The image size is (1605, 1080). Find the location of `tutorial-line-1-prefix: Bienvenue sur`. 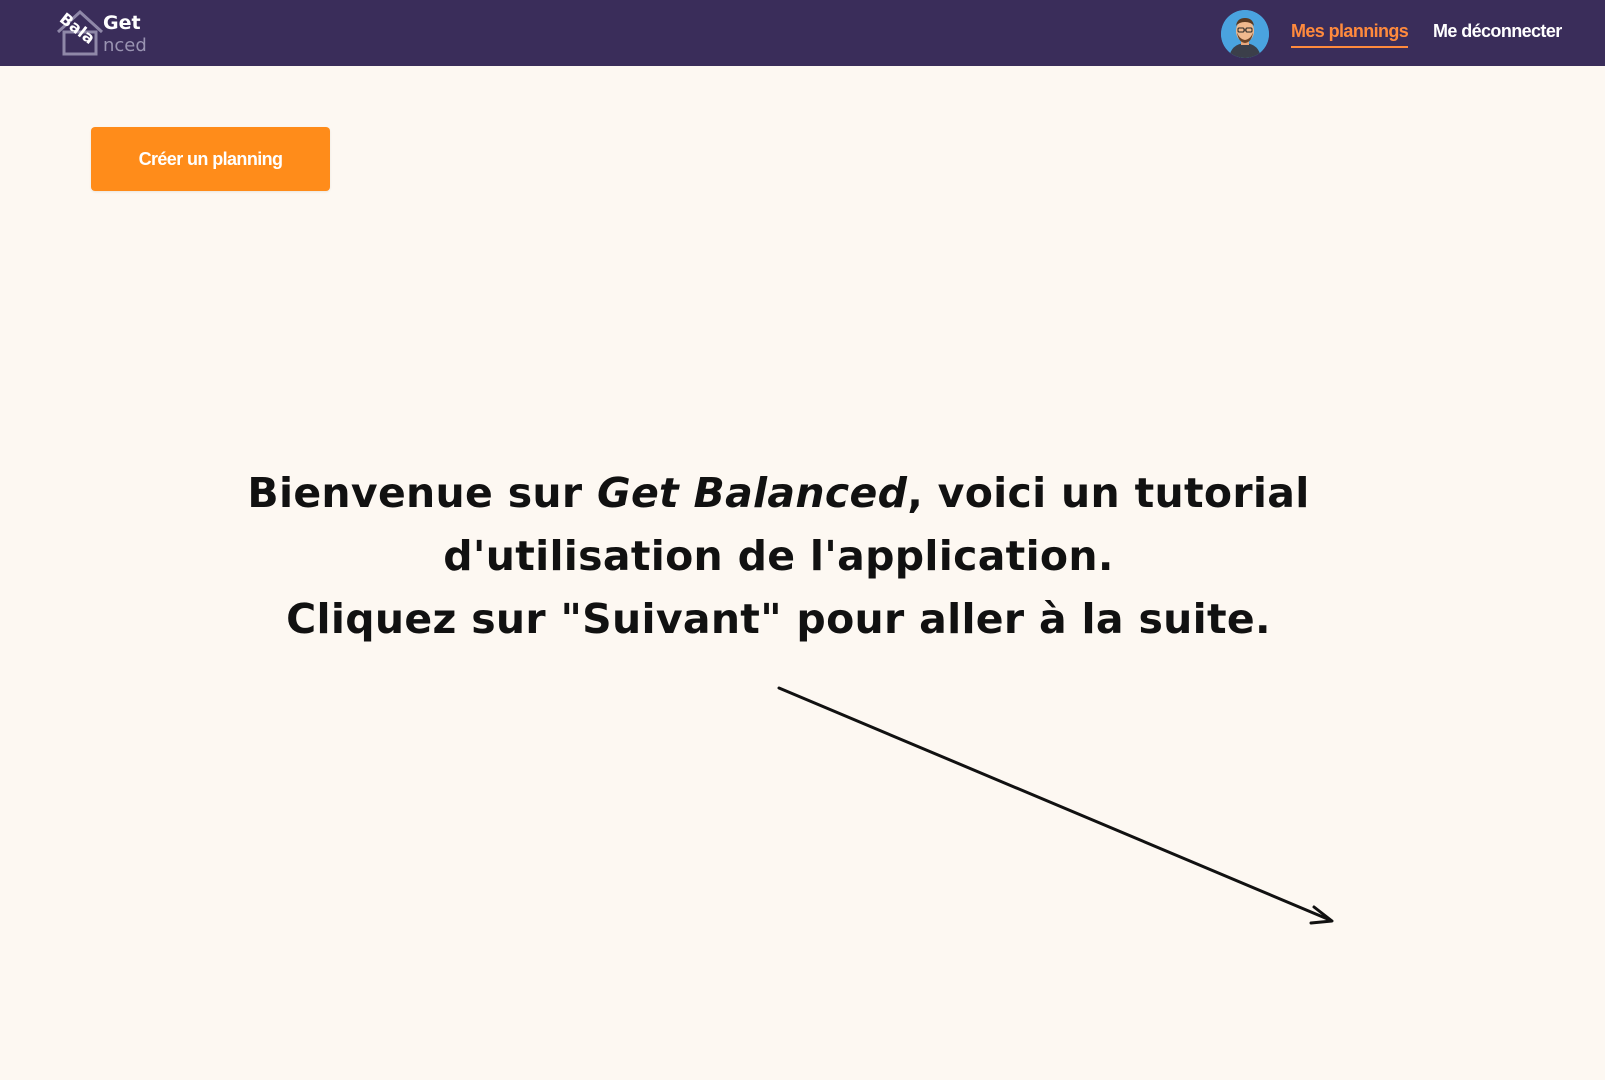

tutorial-line-1-prefix: Bienvenue sur is located at coordinates (422, 493).